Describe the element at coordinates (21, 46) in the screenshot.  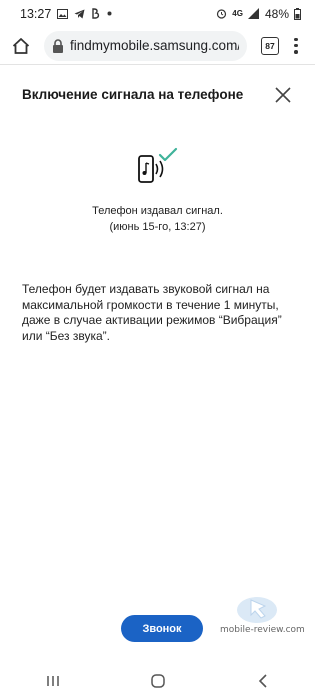
I see `home-icon` at that location.